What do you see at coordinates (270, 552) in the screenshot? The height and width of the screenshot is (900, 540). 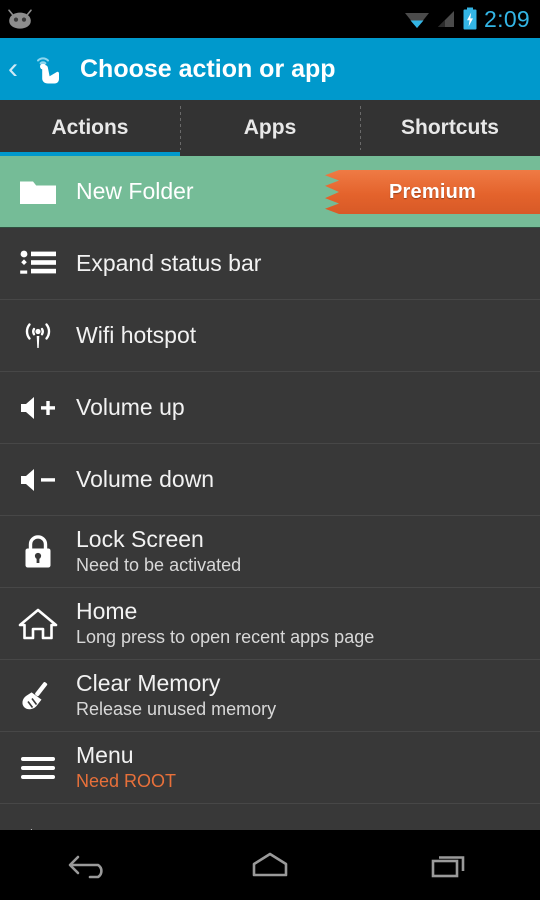 I see `list-item: Lock Screen Need to be activated` at bounding box center [270, 552].